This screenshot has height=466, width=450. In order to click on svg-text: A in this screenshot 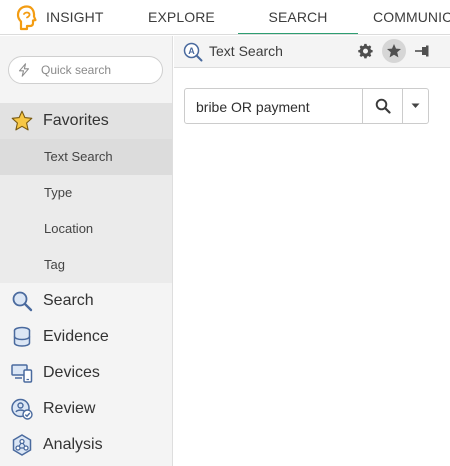, I will do `click(191, 51)`.